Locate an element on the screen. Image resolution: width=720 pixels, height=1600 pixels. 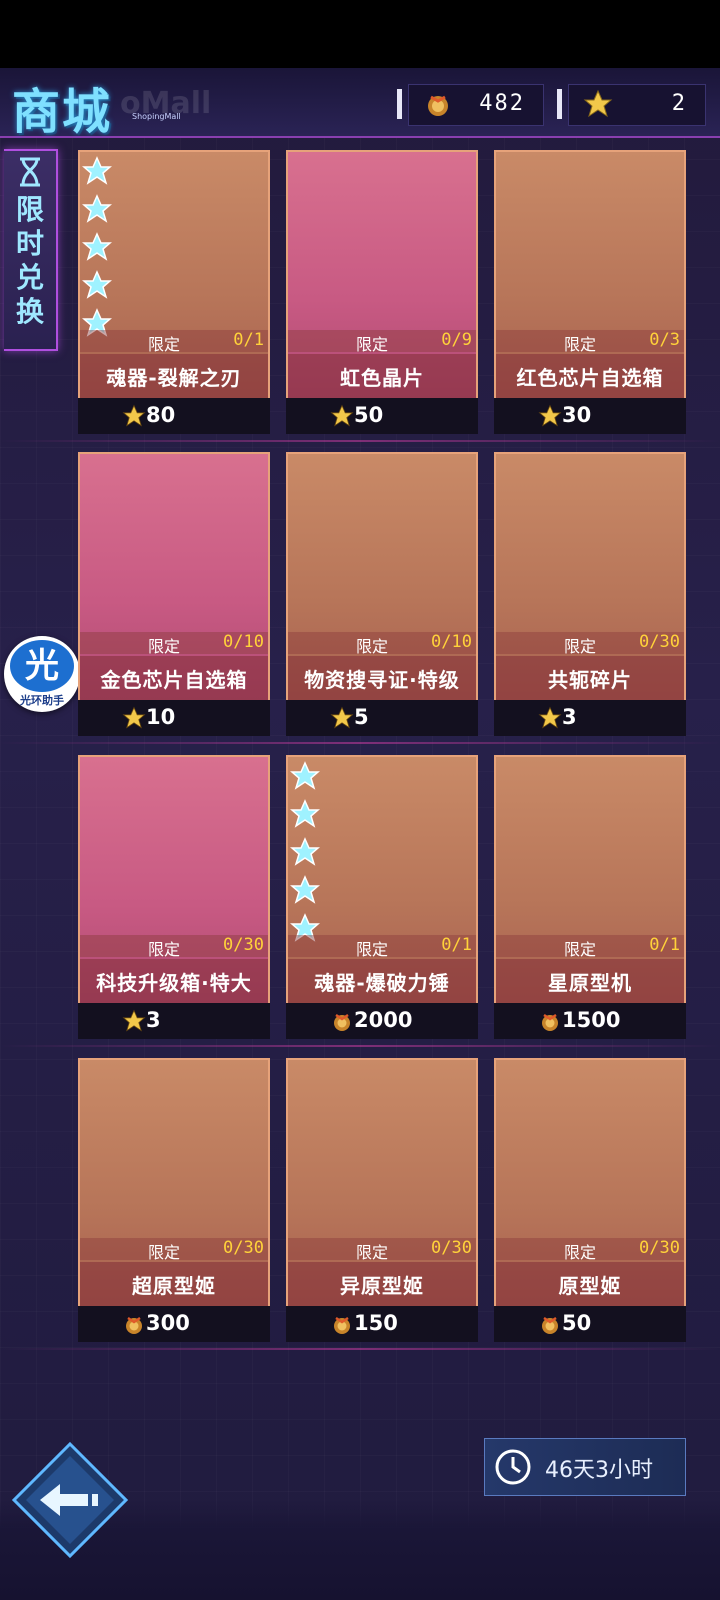
price-value: 2000 is located at coordinates (383, 1020).